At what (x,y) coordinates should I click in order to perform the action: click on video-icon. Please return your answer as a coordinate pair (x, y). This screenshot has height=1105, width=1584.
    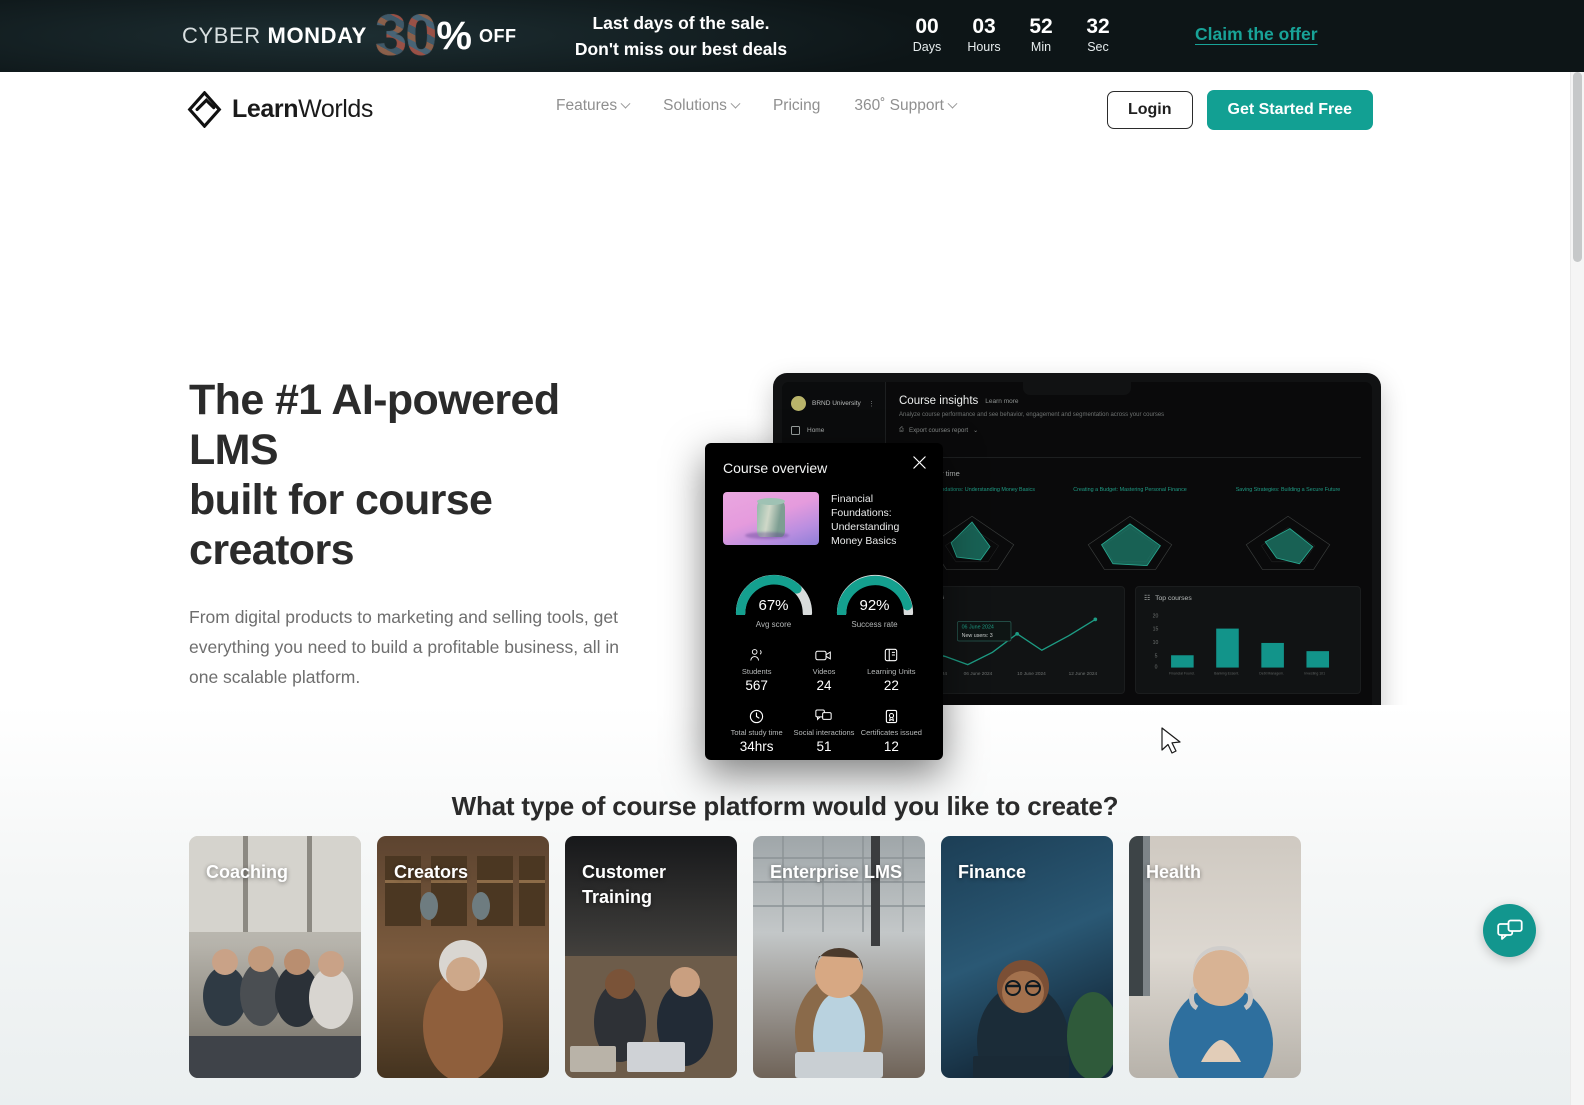
    Looking at the image, I should click on (823, 655).